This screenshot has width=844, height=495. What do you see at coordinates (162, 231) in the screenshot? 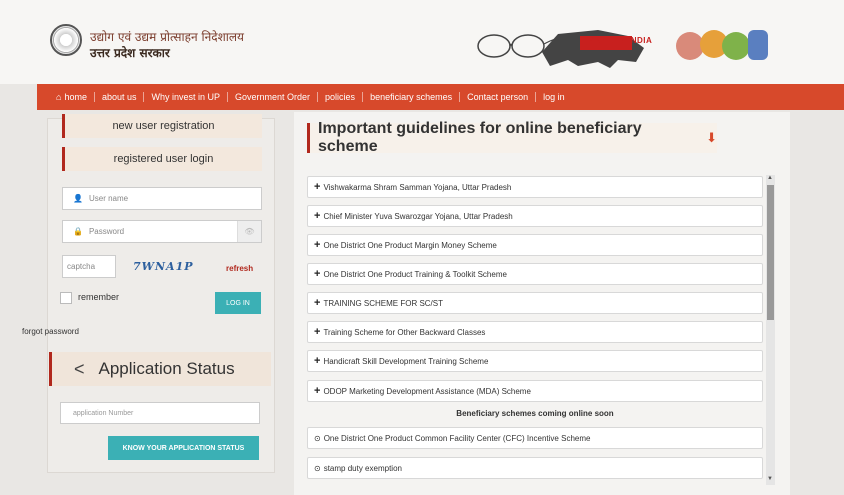
I see `password-field: 🔒 Password 👁` at bounding box center [162, 231].